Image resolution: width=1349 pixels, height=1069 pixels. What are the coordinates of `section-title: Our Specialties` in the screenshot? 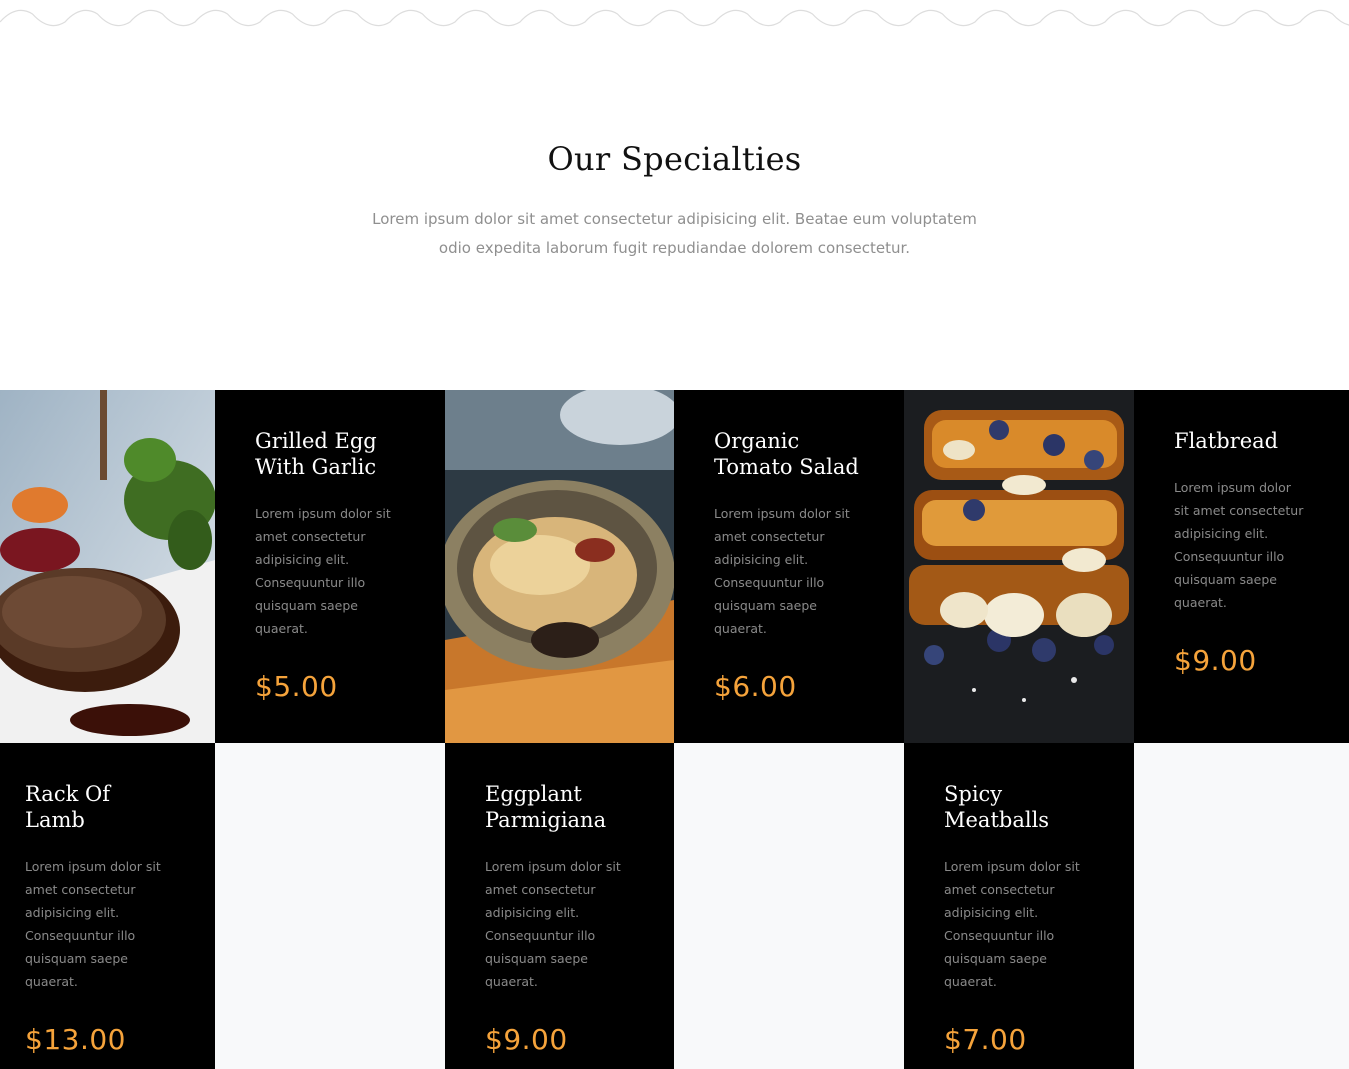 It's located at (674, 159).